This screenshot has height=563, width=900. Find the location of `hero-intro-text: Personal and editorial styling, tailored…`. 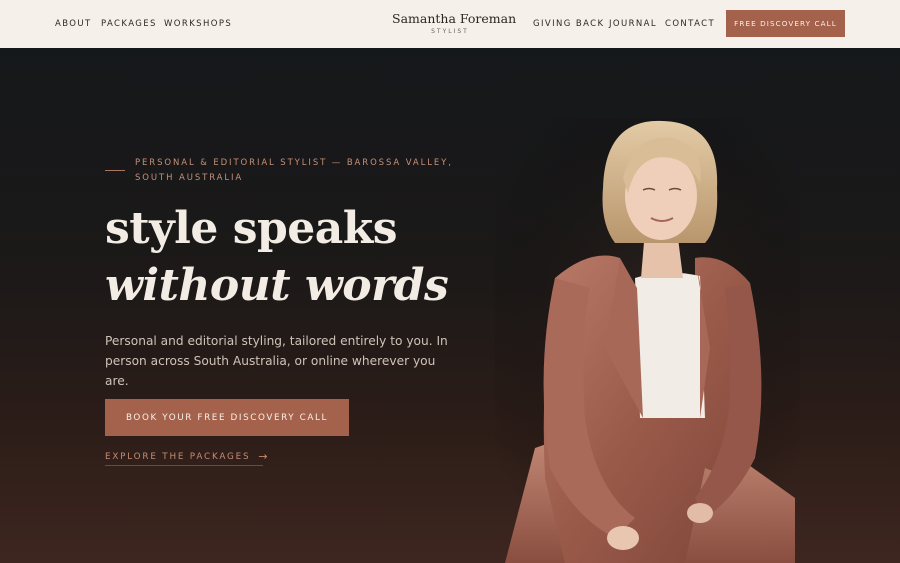

hero-intro-text: Personal and editorial styling, tailored… is located at coordinates (276, 361).